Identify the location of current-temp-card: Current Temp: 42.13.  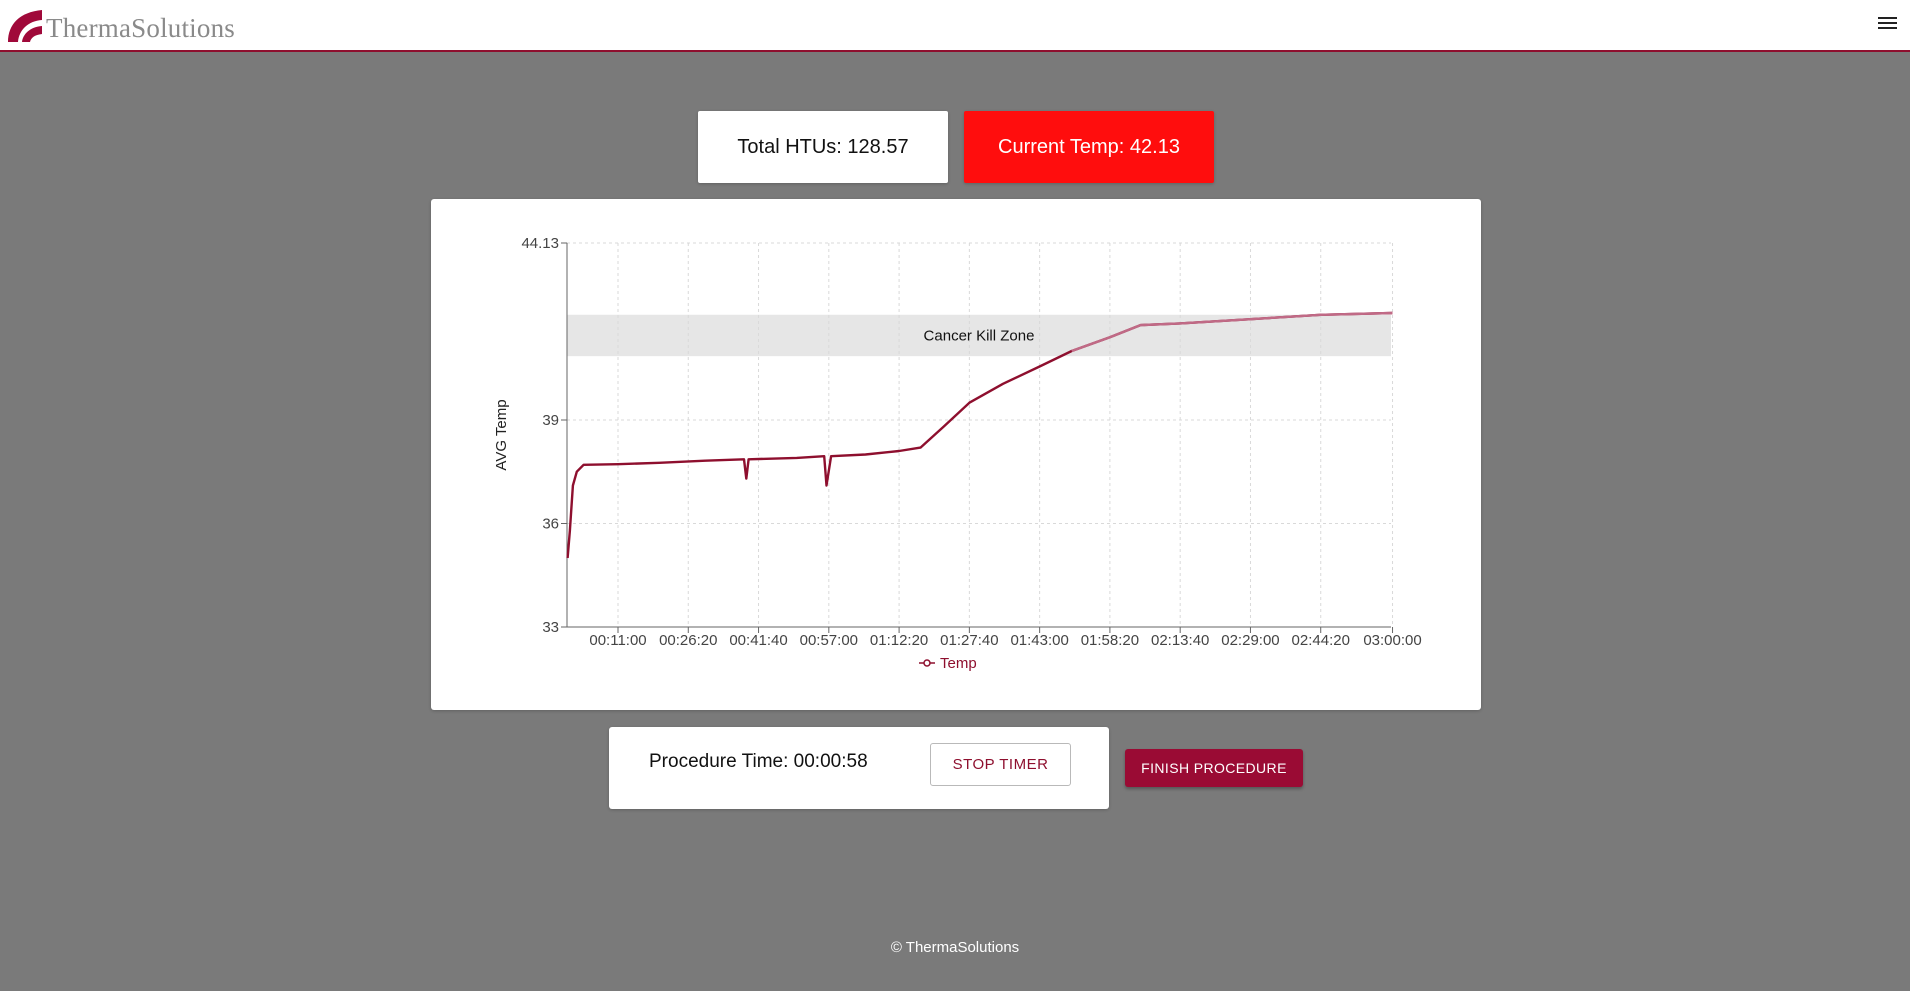
(1089, 147).